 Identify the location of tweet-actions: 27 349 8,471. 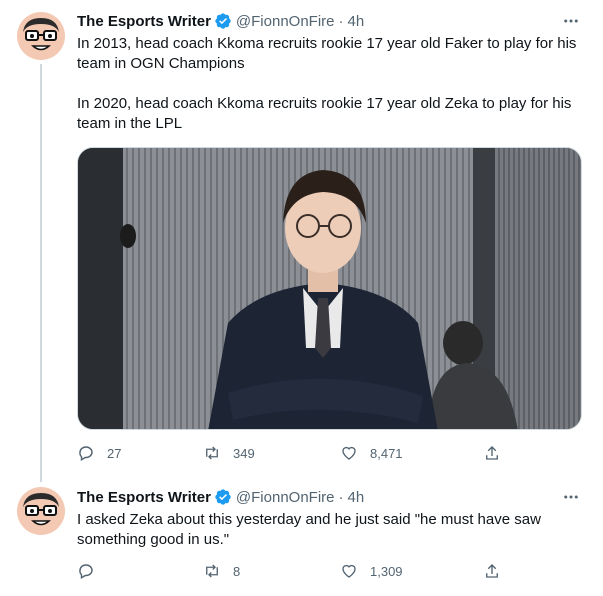
(329, 453).